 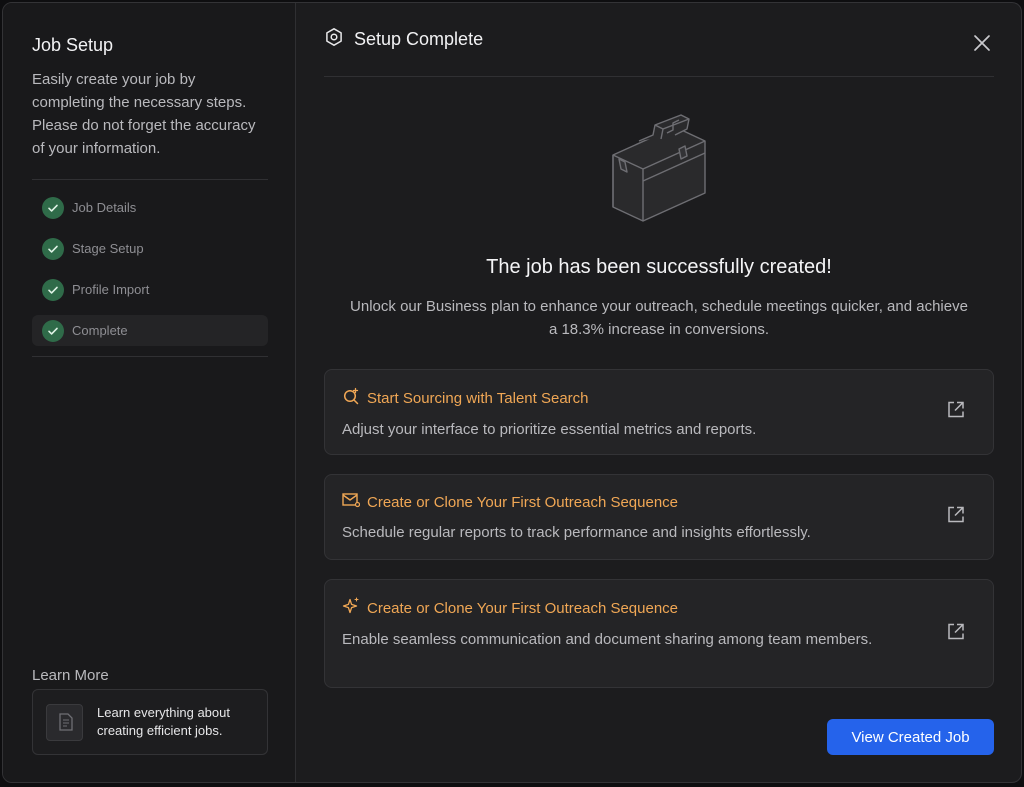 What do you see at coordinates (150, 330) in the screenshot?
I see `step-complete: Complete` at bounding box center [150, 330].